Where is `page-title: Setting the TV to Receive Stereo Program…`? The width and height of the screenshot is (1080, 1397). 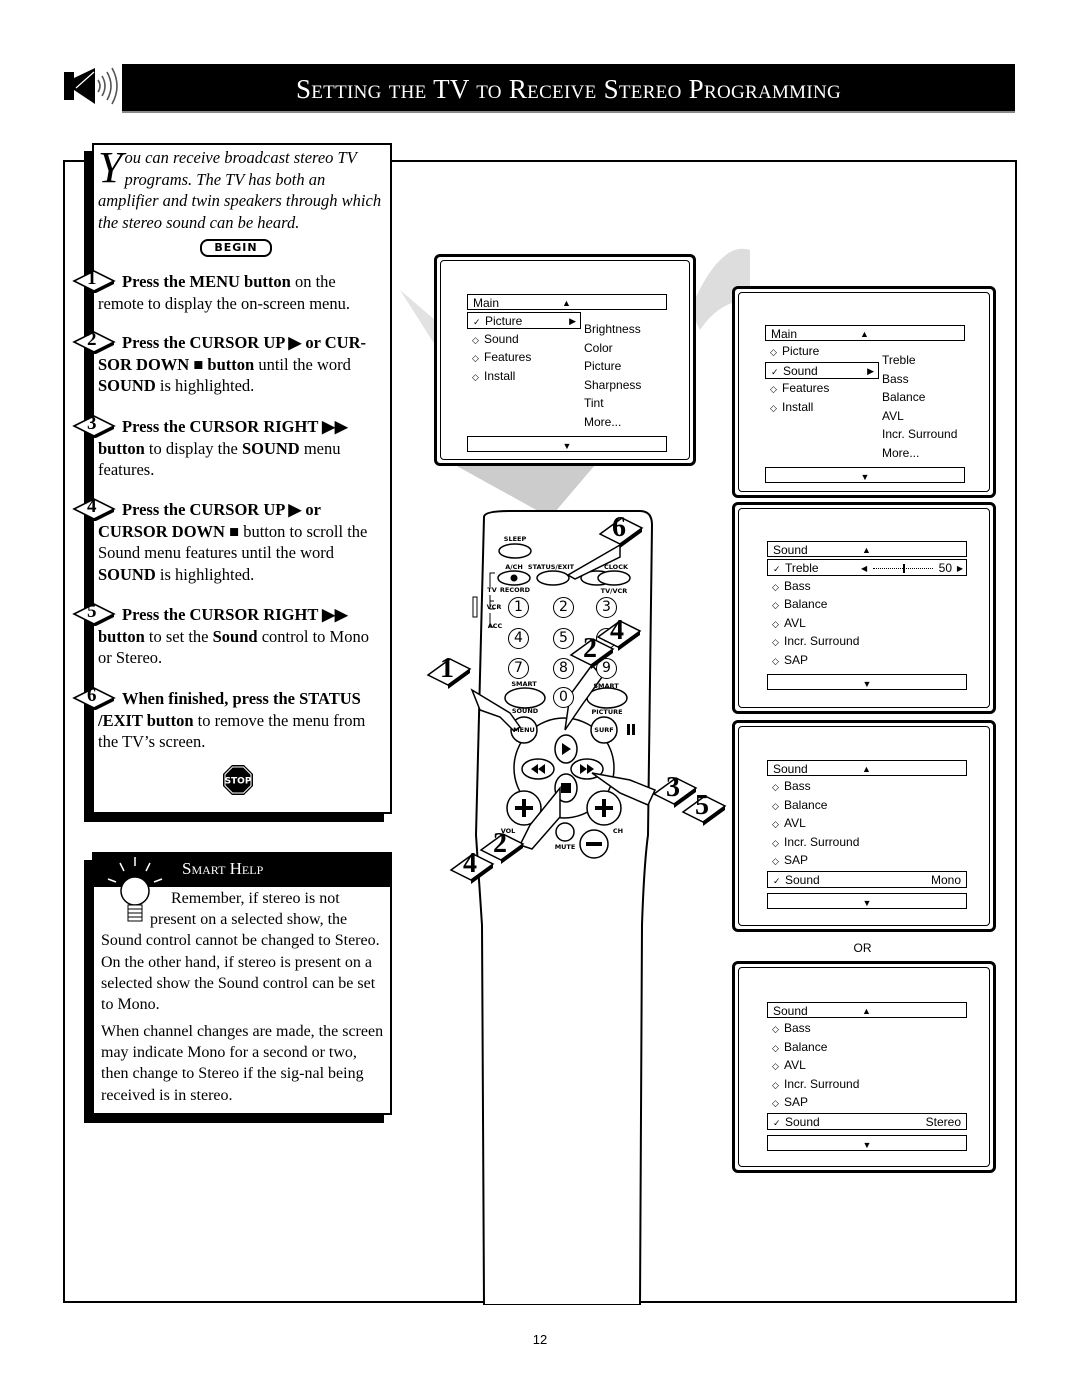
page-title: Setting the TV to Receive Stereo Program… is located at coordinates (568, 88).